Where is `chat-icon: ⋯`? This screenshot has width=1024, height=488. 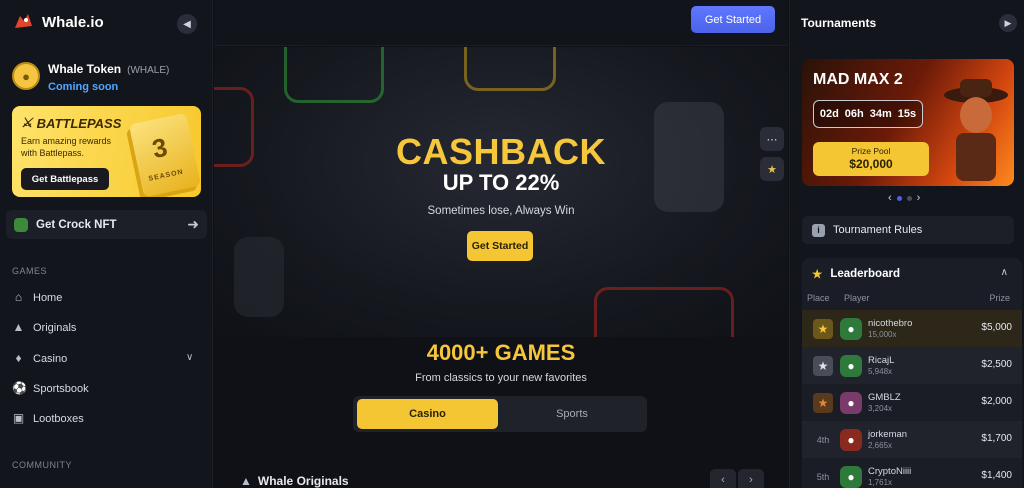 chat-icon: ⋯ is located at coordinates (772, 139).